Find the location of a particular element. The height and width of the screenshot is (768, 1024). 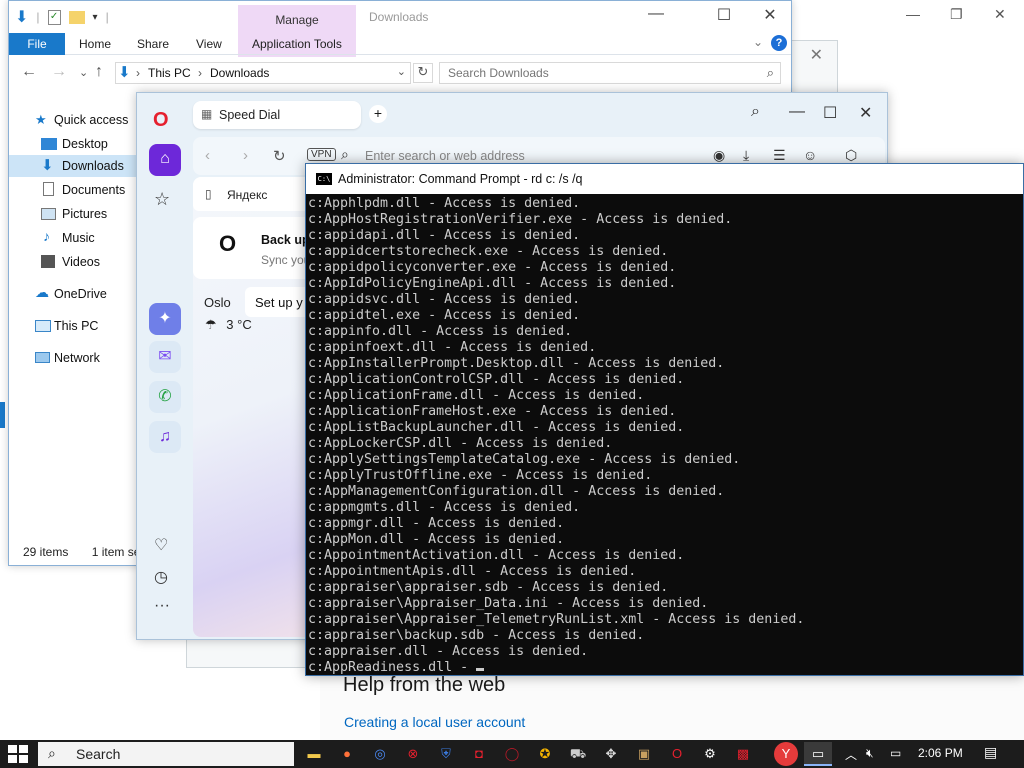

messenger-icon: ✉ is located at coordinates (165, 357).